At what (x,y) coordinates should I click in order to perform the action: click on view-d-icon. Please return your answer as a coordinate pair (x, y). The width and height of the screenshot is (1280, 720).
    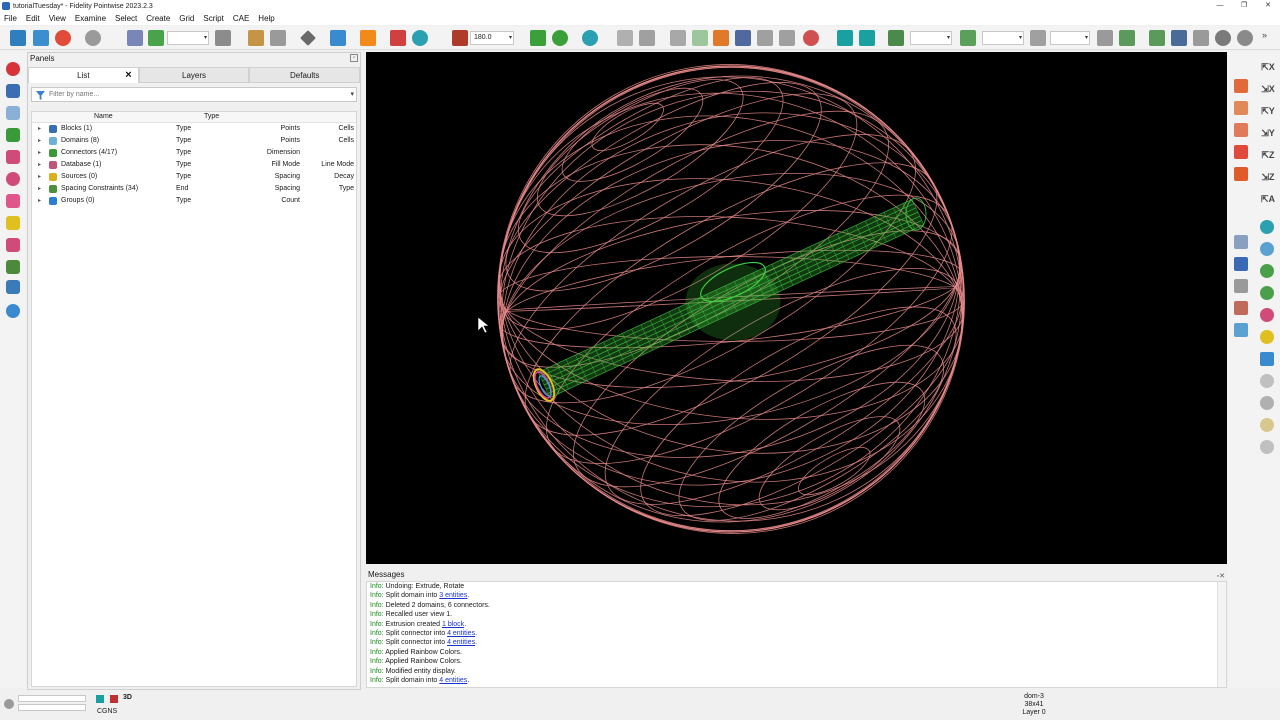
    Looking at the image, I should click on (1241, 152).